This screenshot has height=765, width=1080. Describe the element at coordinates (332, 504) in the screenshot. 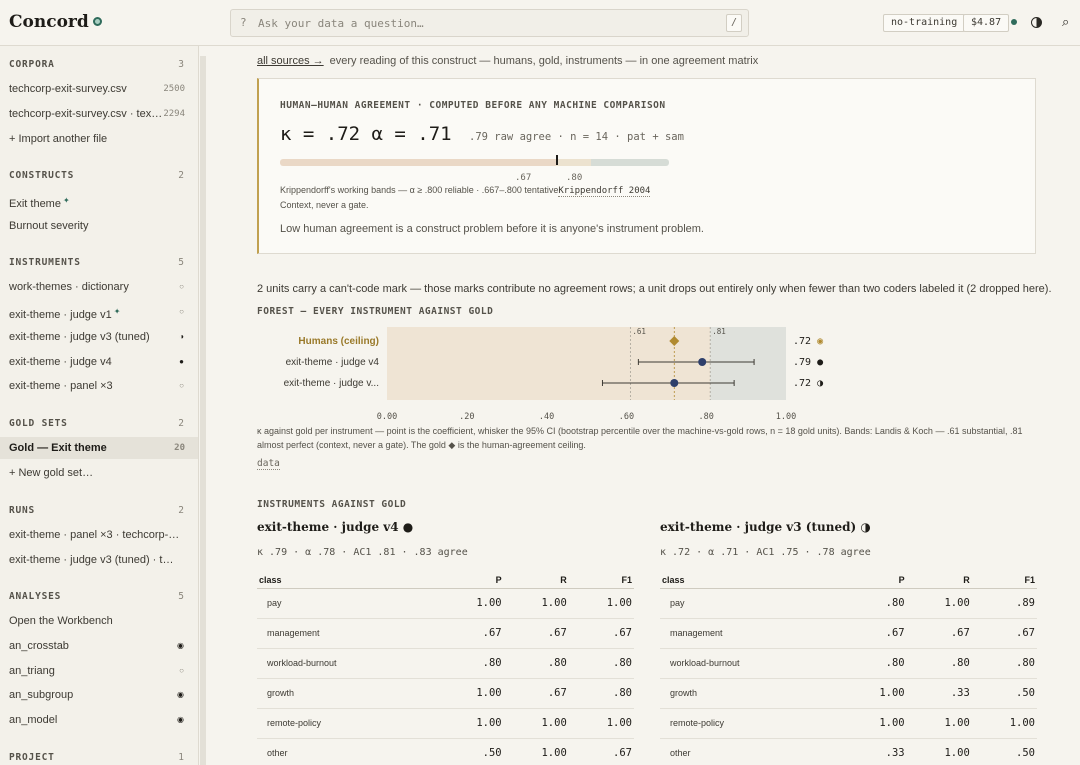

I see `instruments-against-gold-title: INSTRUMENTS AGAINST GOLD` at that location.